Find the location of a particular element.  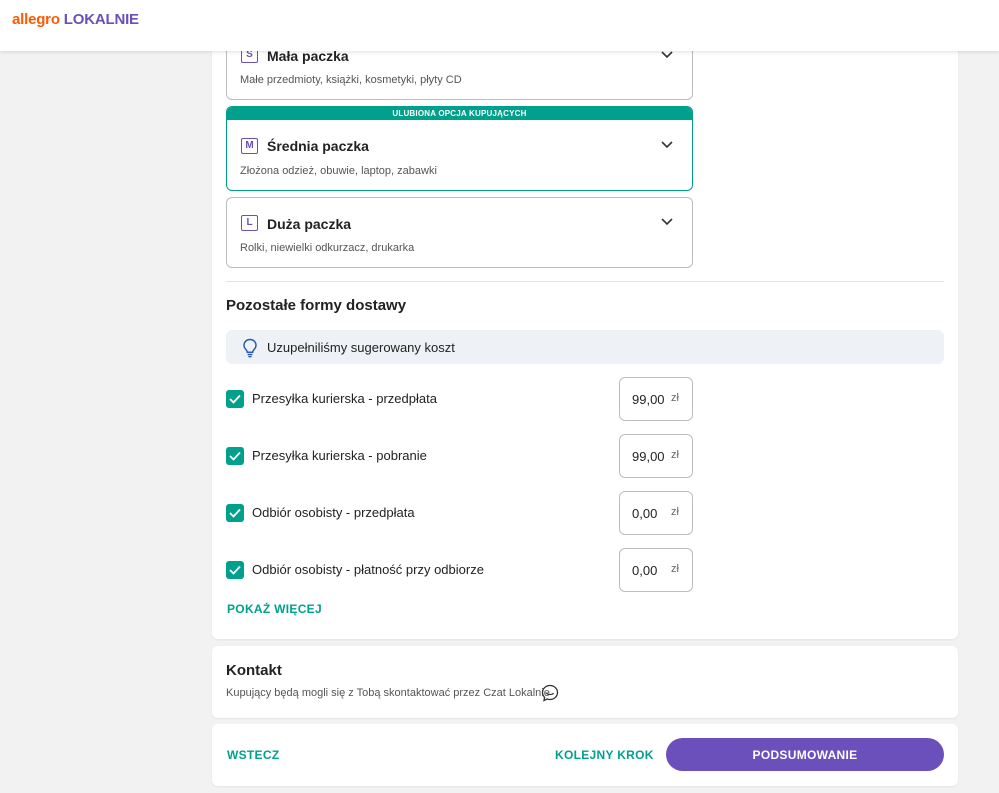

logo-brand: allegro is located at coordinates (36, 19).